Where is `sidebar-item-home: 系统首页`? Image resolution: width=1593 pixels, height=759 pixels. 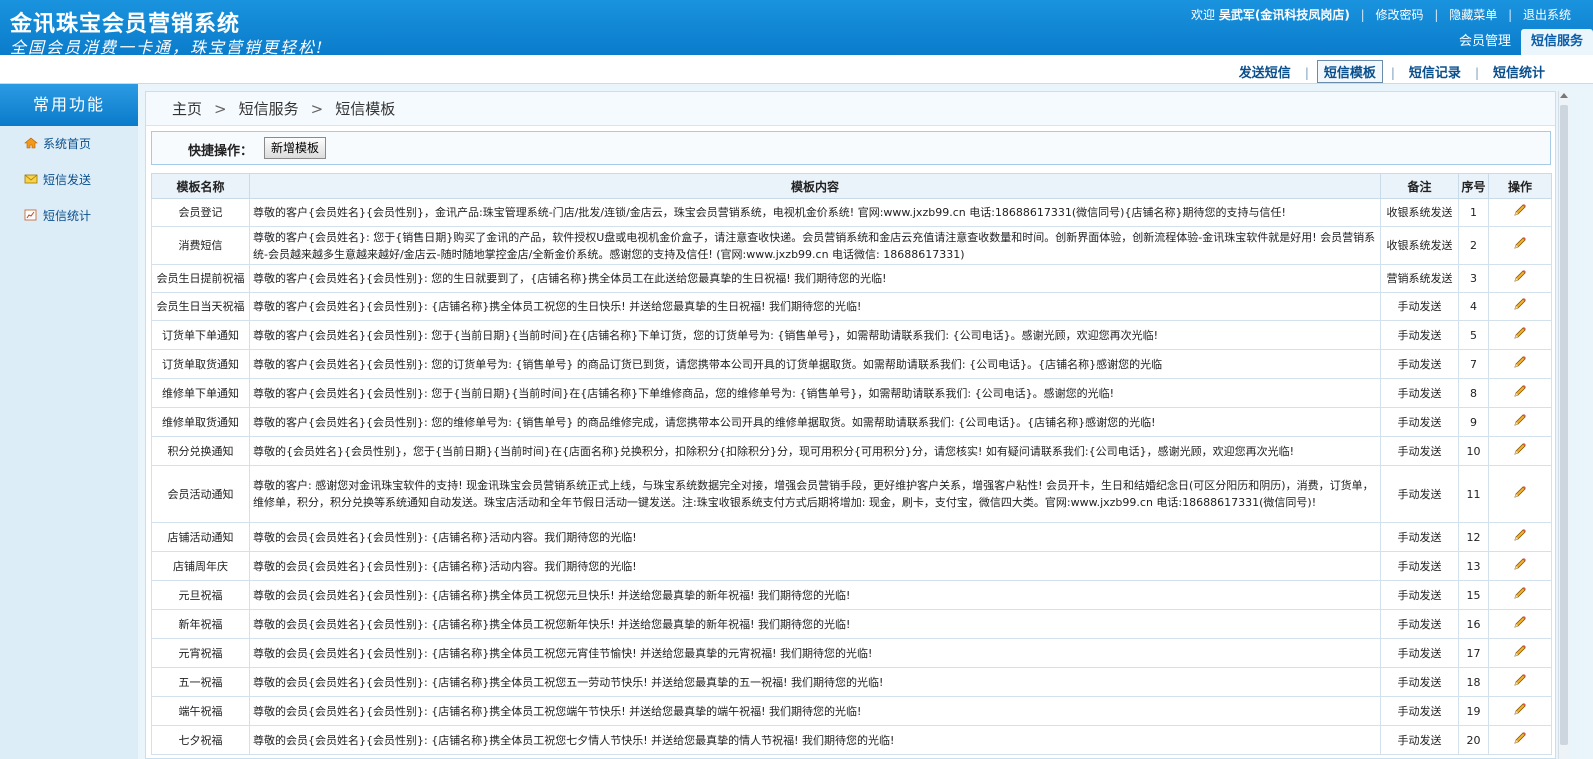 sidebar-item-home: 系统首页 is located at coordinates (69, 144).